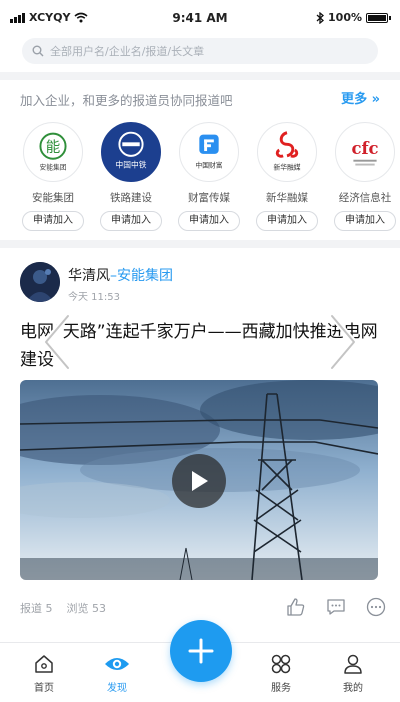  What do you see at coordinates (364, 148) in the screenshot?
I see `org-logo-text: cfc` at bounding box center [364, 148].